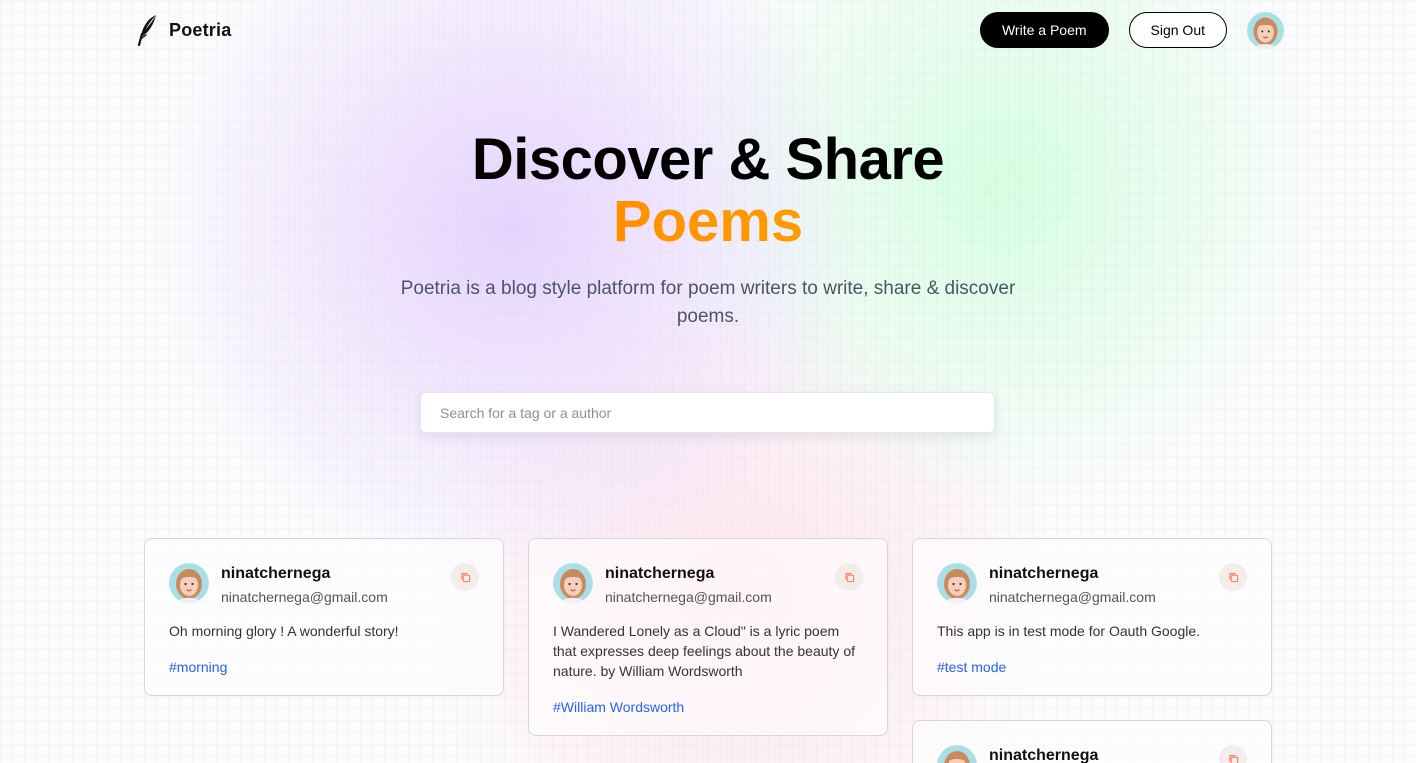  I want to click on sign-out-button: Sign Out, so click(1177, 30).